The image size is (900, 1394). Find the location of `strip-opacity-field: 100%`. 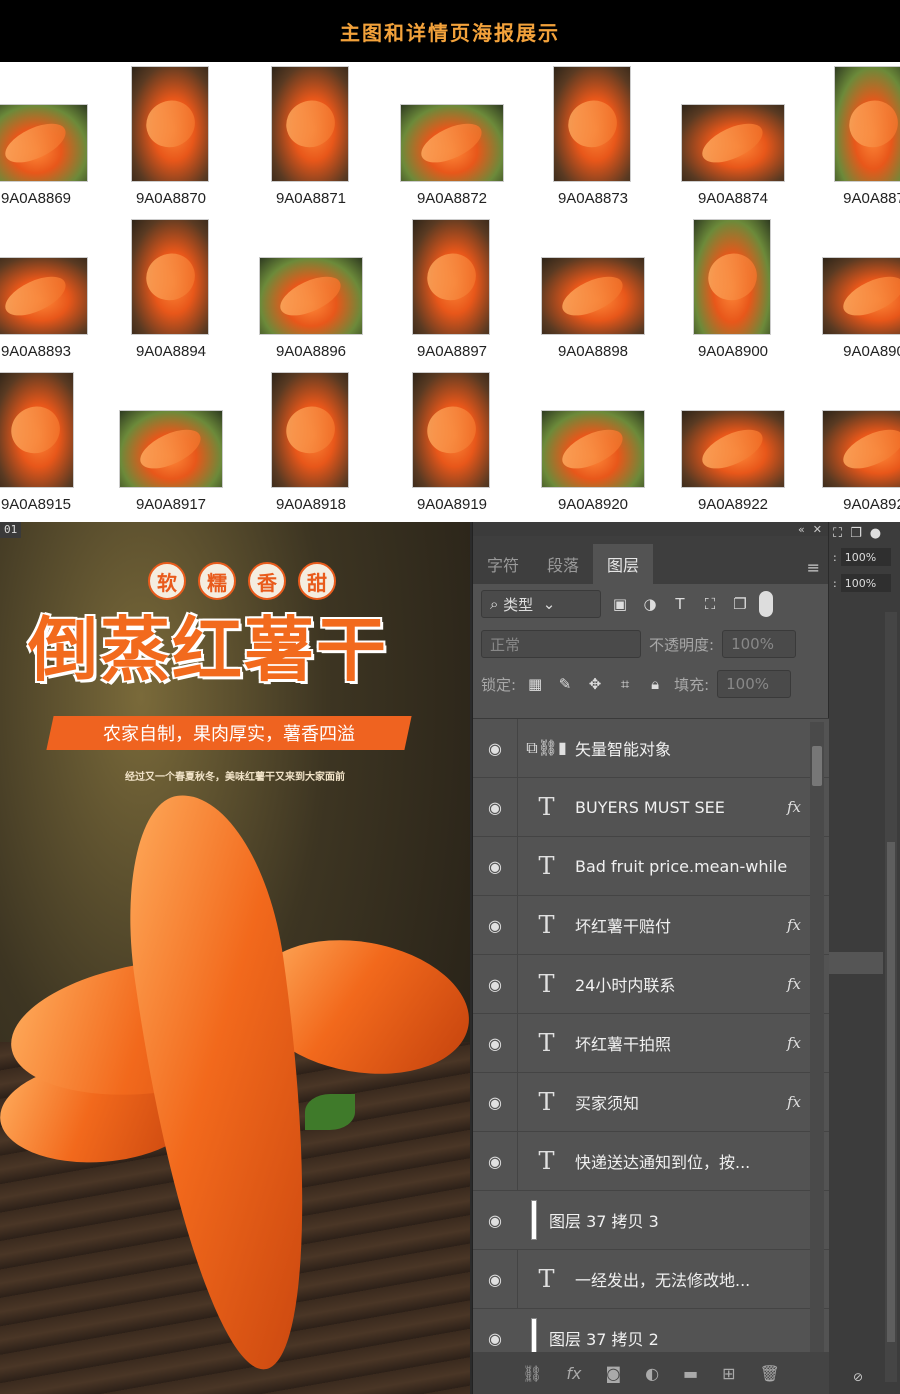

strip-opacity-field: 100% is located at coordinates (865, 557).